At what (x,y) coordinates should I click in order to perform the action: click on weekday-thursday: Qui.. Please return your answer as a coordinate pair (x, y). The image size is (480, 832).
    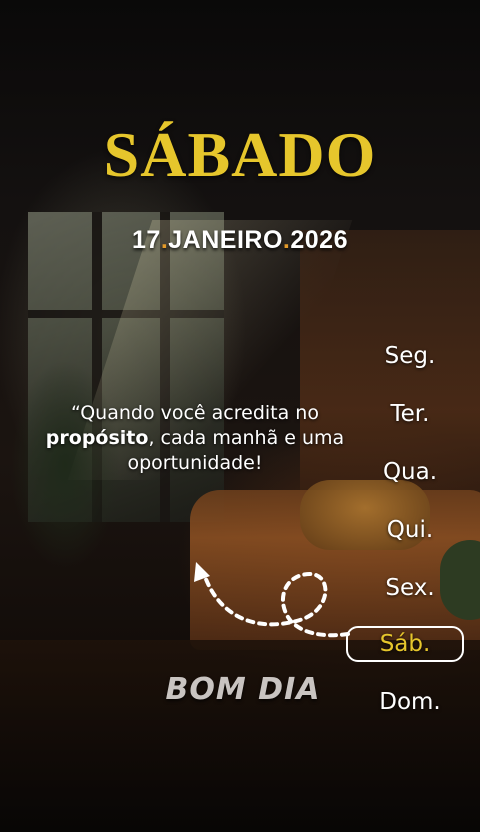
    Looking at the image, I should click on (410, 530).